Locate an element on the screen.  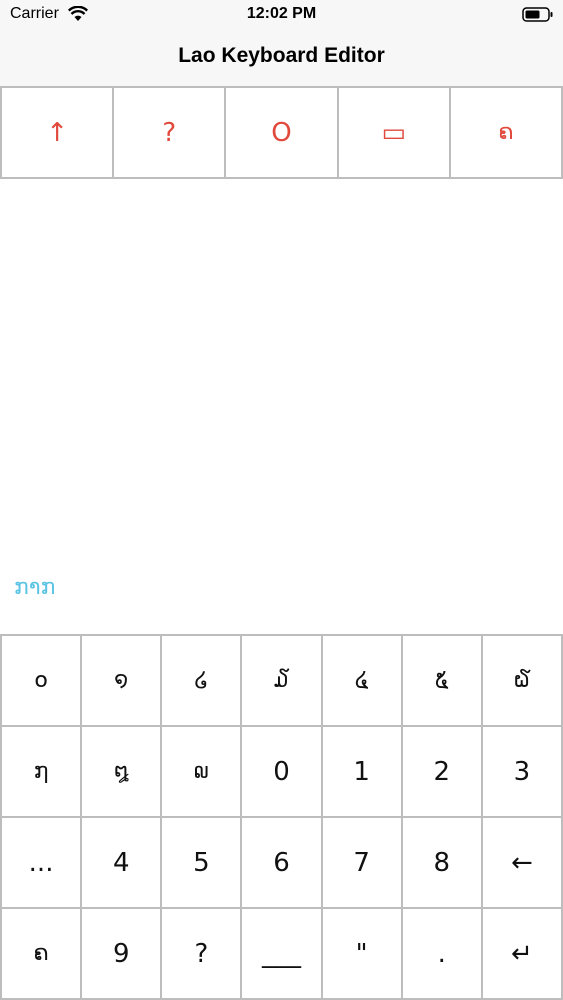
rectangle-icon: ▭ is located at coordinates (393, 132).